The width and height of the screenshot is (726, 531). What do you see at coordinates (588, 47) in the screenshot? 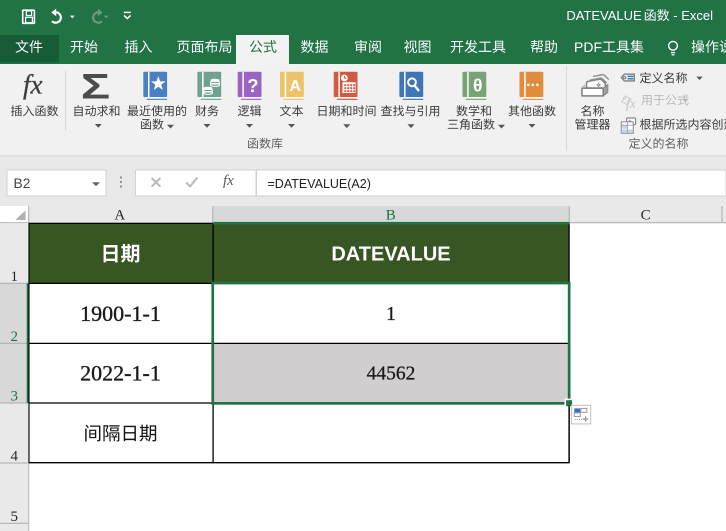
I see `svg-text: PDF` at bounding box center [588, 47].